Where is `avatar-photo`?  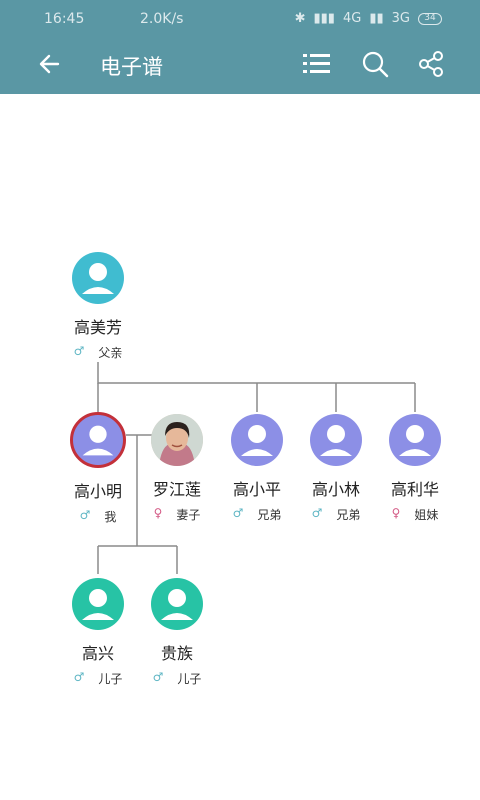 avatar-photo is located at coordinates (177, 440).